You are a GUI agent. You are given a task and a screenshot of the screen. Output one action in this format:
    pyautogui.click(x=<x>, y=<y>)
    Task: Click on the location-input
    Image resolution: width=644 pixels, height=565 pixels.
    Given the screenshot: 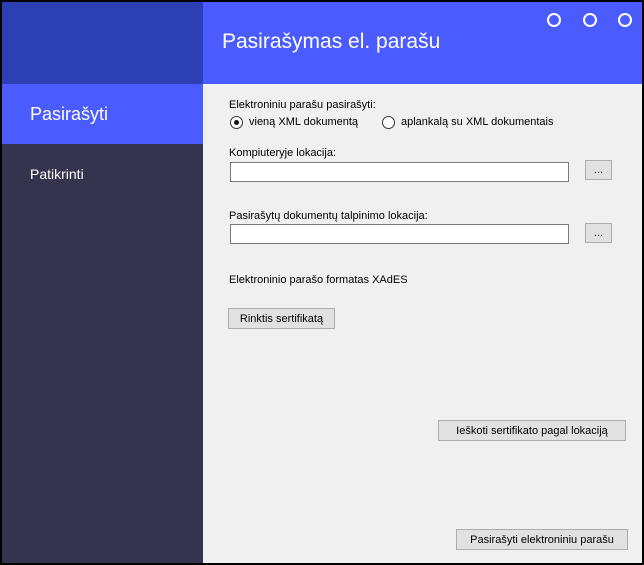 What is the action you would take?
    pyautogui.click(x=399, y=172)
    